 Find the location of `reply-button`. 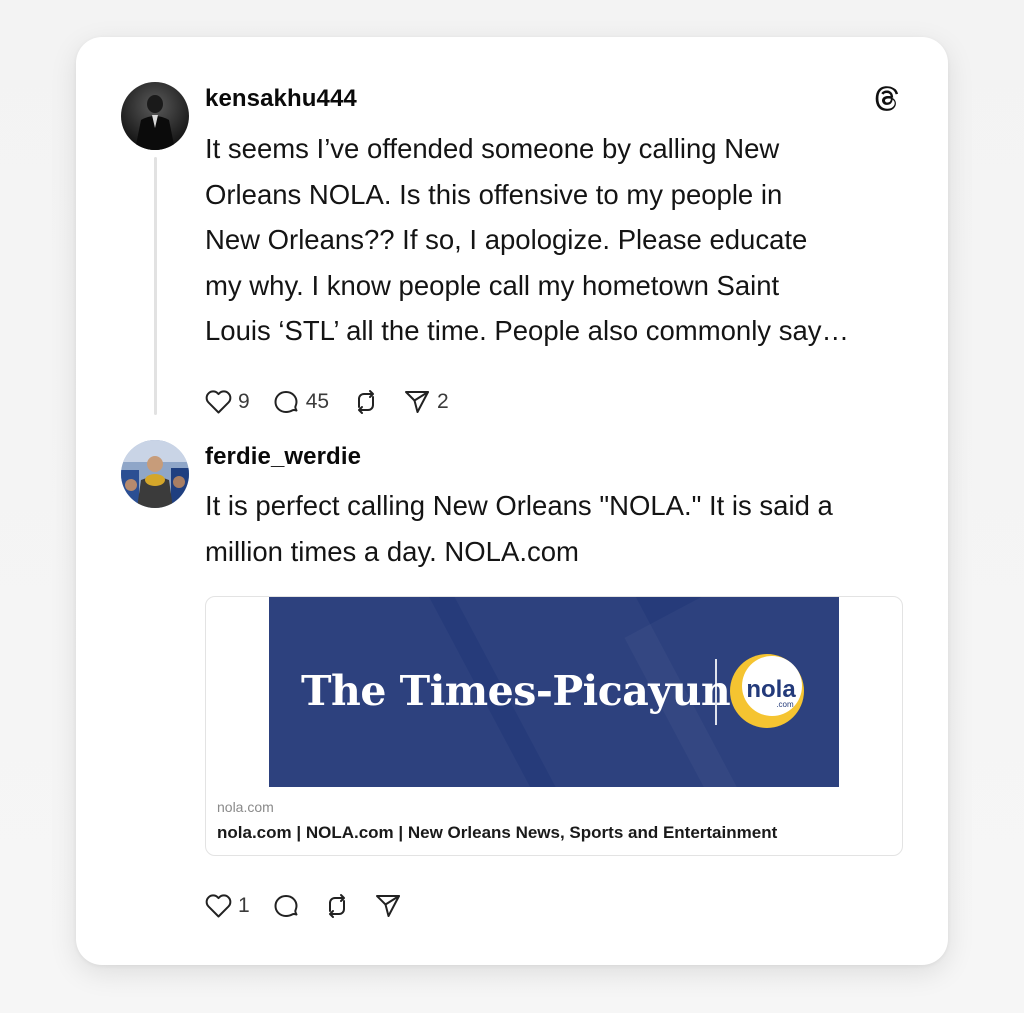

reply-button is located at coordinates (286, 906).